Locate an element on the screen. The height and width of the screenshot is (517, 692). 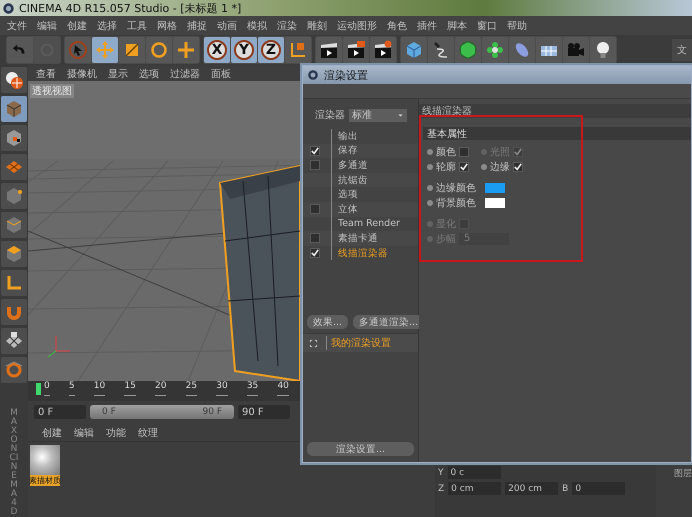
panel-tab: 文 is located at coordinates (682, 50).